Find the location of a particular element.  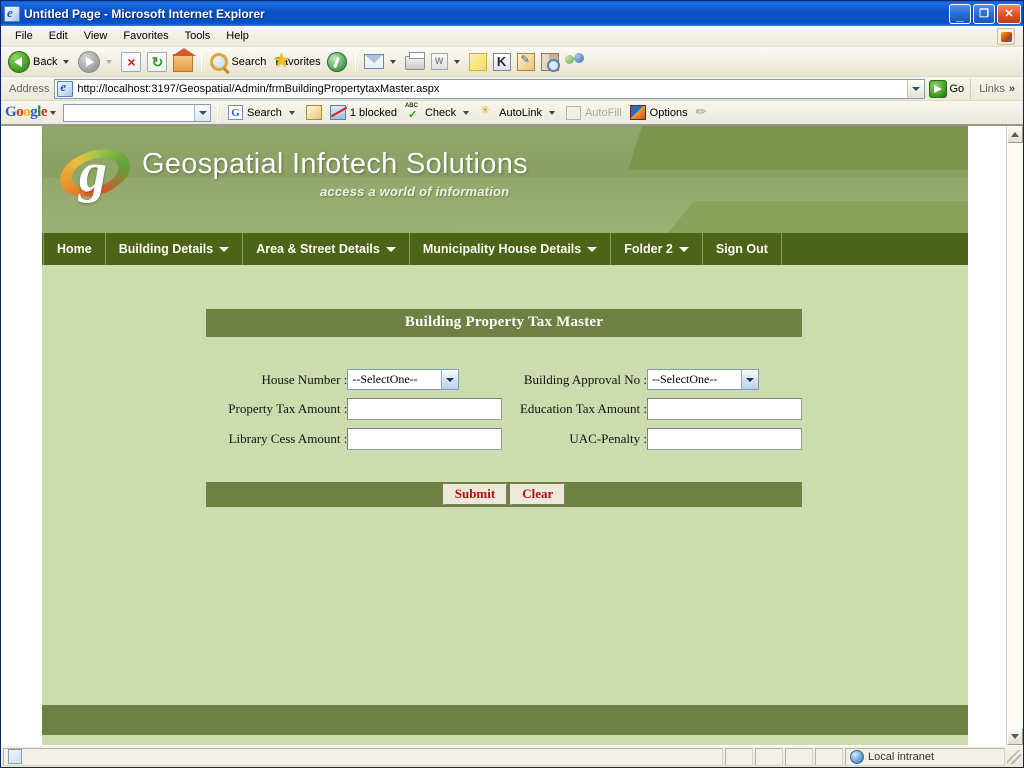

google-check-button: Check is located at coordinates (438, 112).